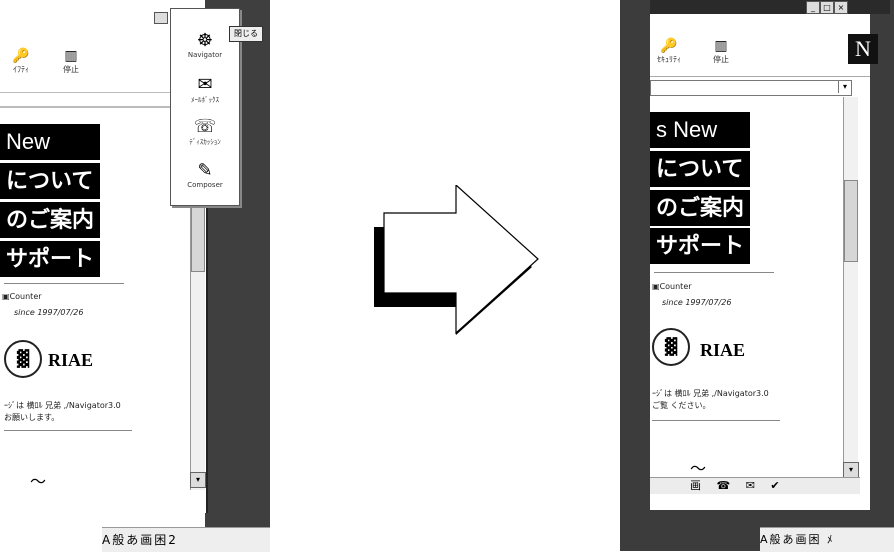  I want to click on component-bar: 画 ☎ ✉ ✔, so click(755, 485).